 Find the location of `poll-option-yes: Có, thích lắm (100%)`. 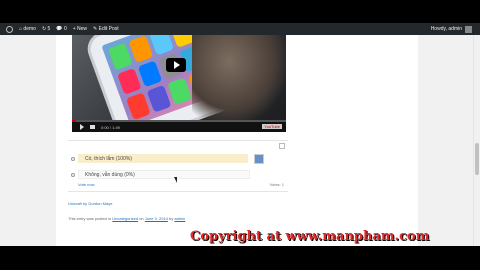

poll-option-yes: Có, thích lắm (100%) is located at coordinates (101, 158).